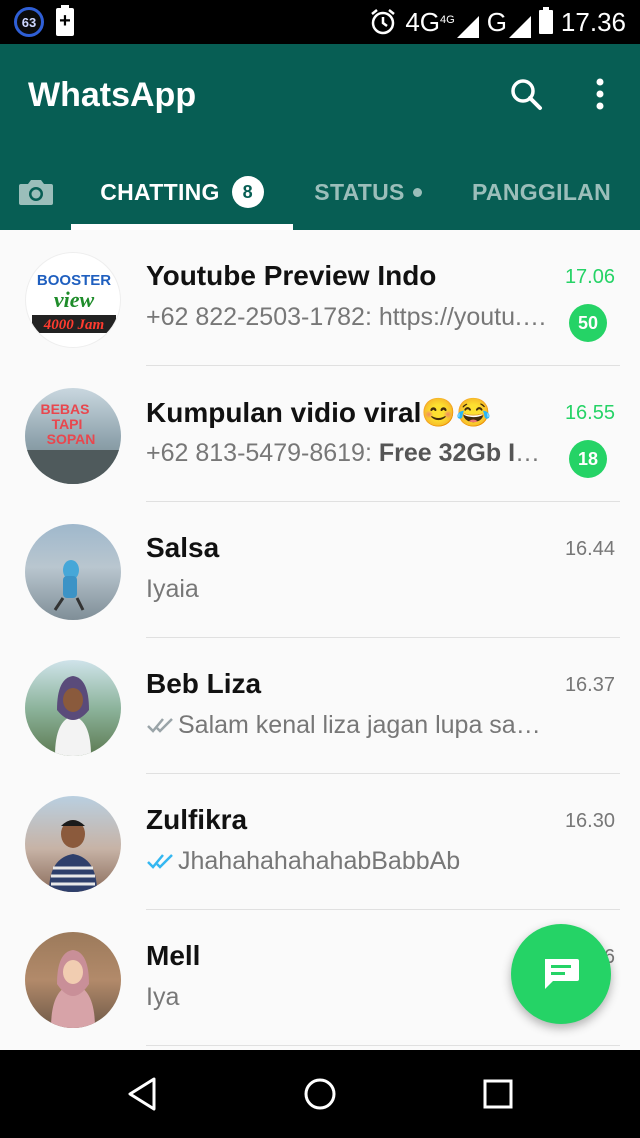  I want to click on home-icon, so click(320, 1094).